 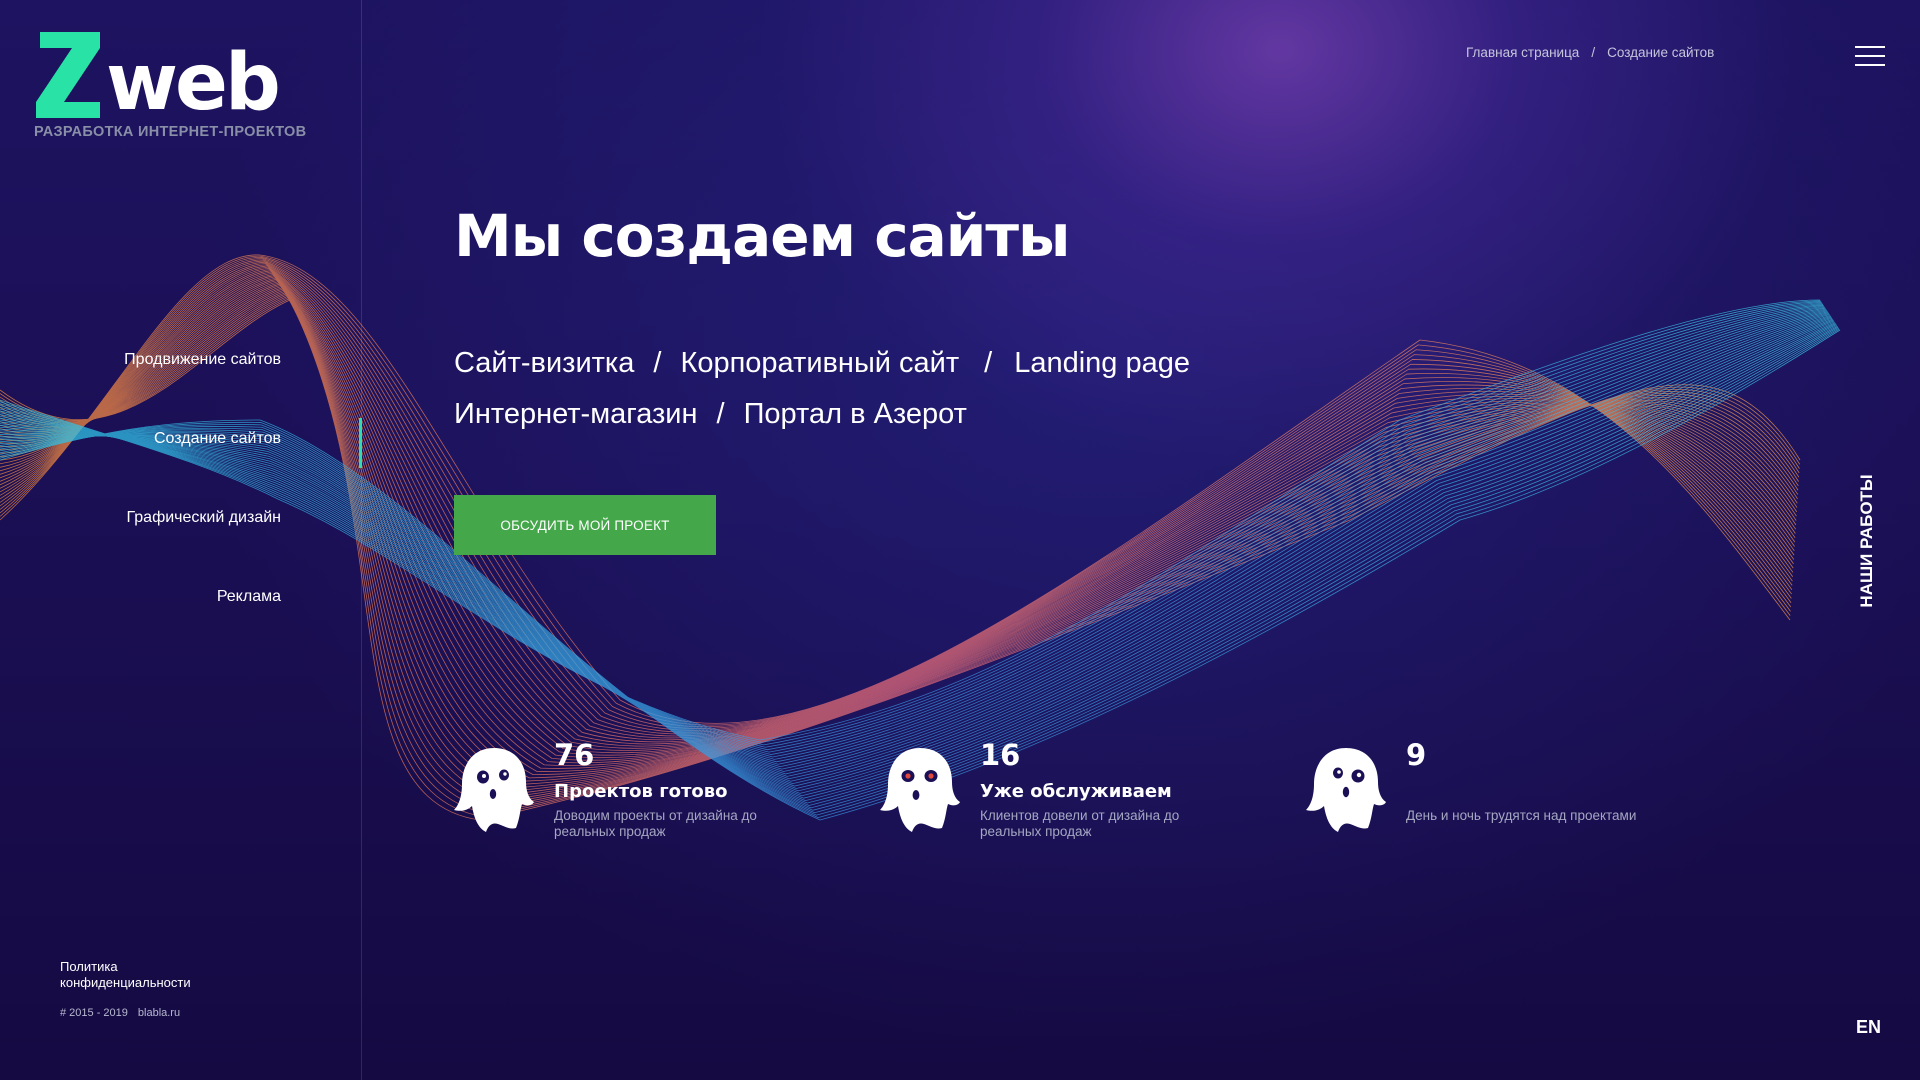 What do you see at coordinates (159, 1013) in the screenshot?
I see `copyright-site: blabla.ru` at bounding box center [159, 1013].